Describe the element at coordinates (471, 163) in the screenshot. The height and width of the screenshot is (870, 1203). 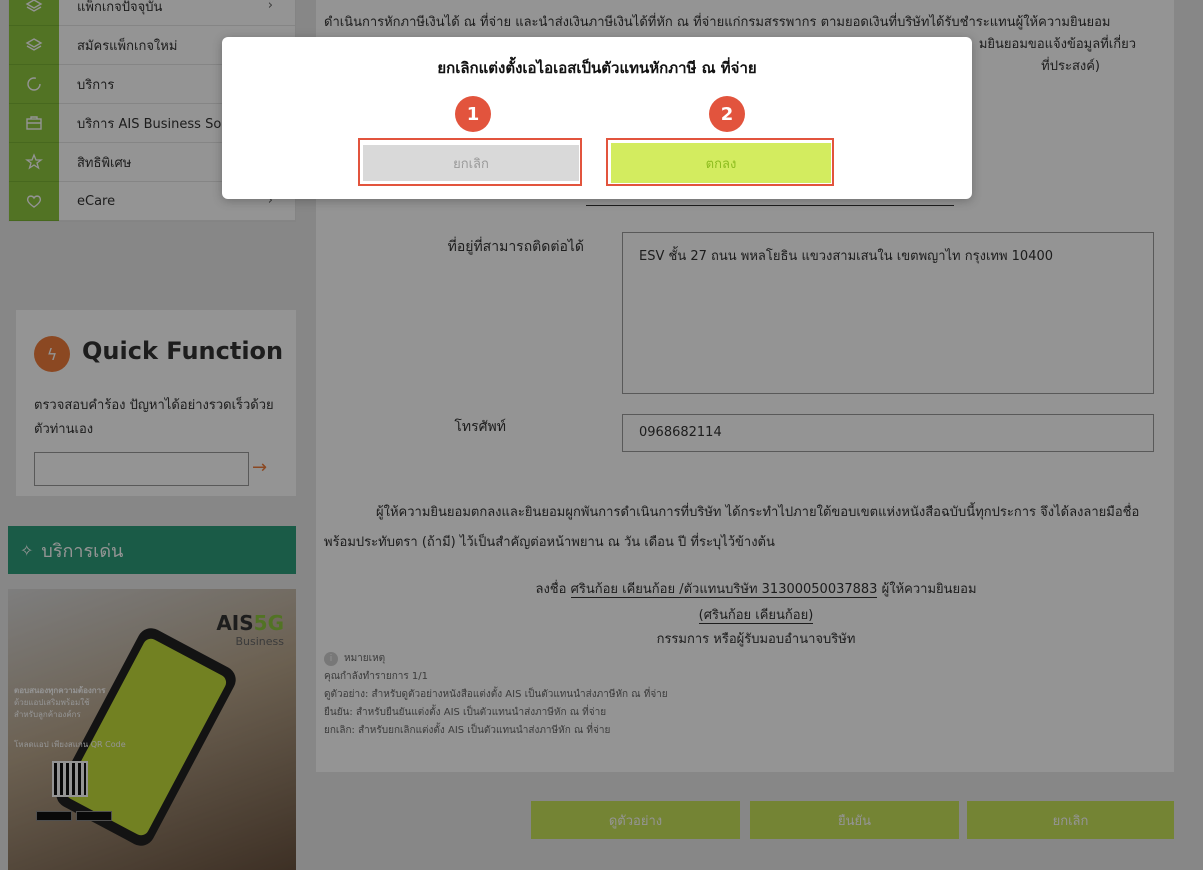
I see `dialog-cancel-button: ยกเลิก` at that location.